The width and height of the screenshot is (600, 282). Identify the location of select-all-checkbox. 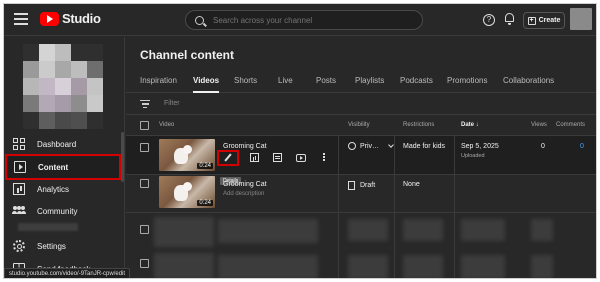
(144, 125).